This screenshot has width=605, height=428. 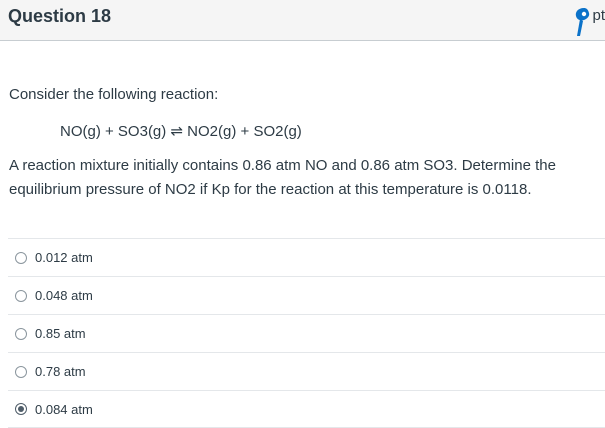 I want to click on points-label: pt, so click(x=598, y=15).